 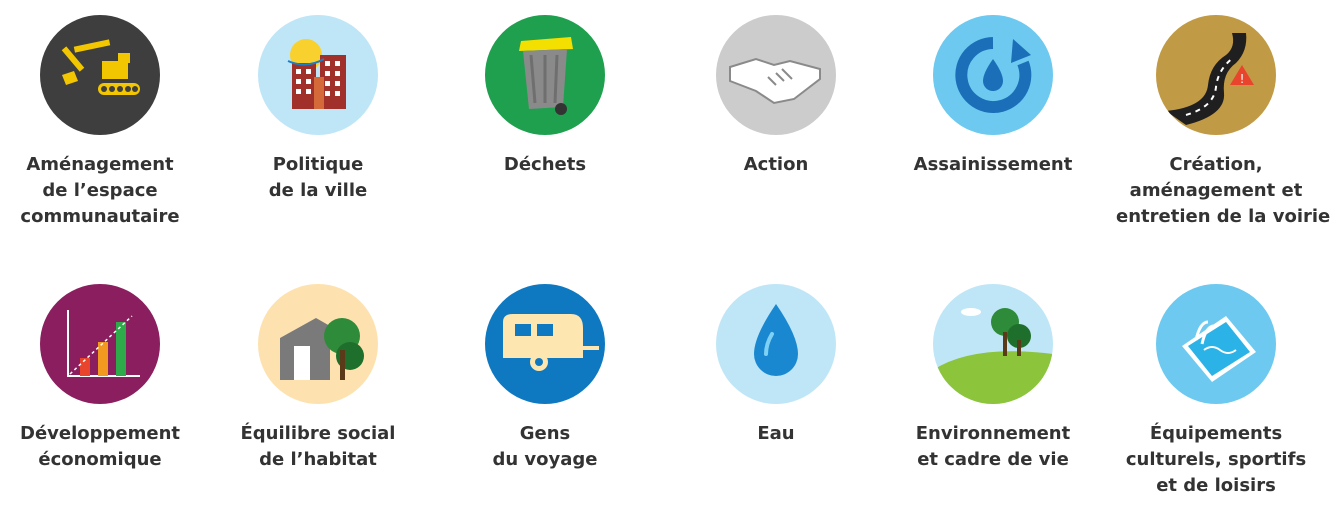 I want to click on label-line: culturels, sportifs, so click(x=1216, y=459).